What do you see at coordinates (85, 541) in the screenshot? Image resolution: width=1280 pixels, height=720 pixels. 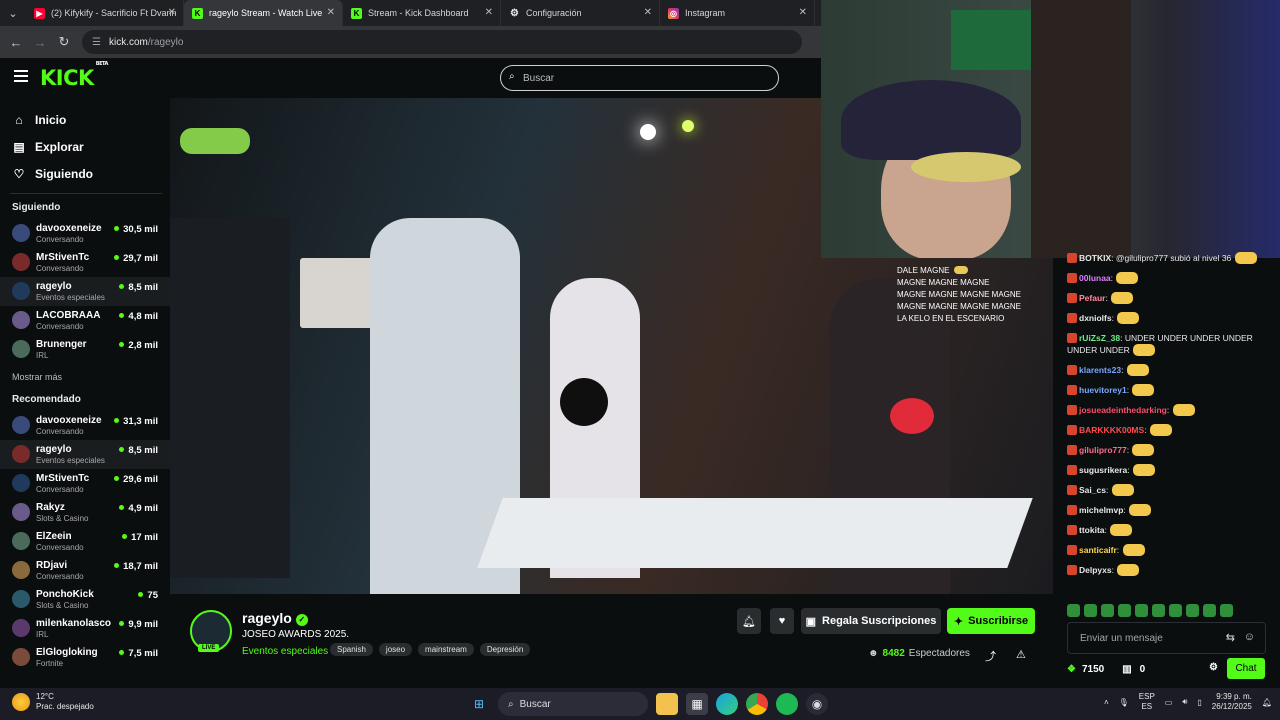 I see `channel-item: ElZeein Conversando 17 mil` at bounding box center [85, 541].